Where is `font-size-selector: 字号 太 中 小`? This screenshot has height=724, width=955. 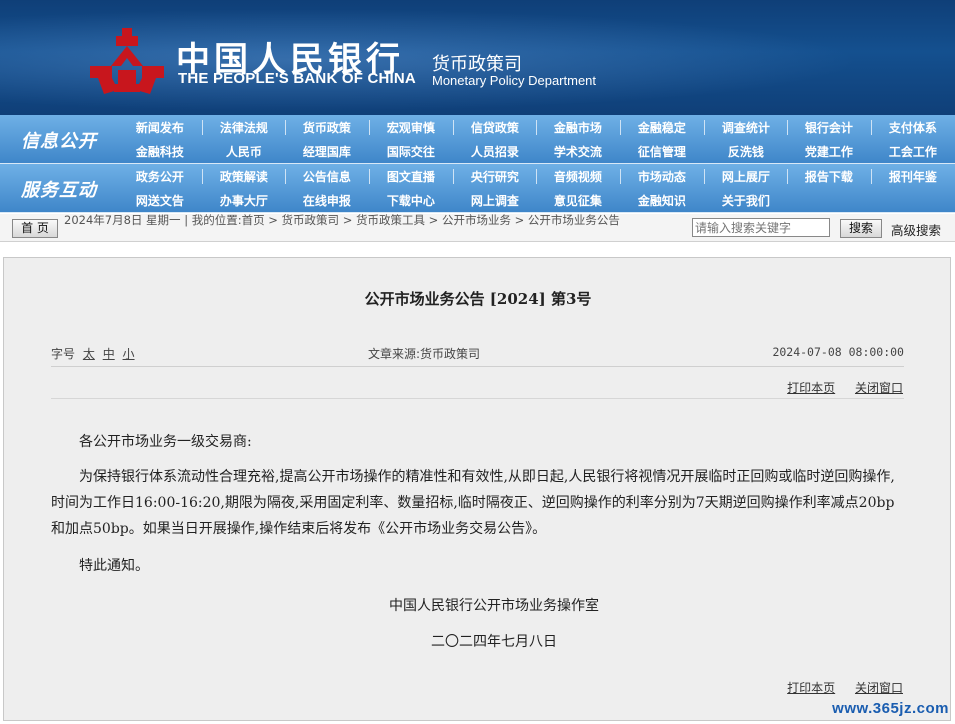 font-size-selector: 字号 太 中 小 is located at coordinates (93, 353).